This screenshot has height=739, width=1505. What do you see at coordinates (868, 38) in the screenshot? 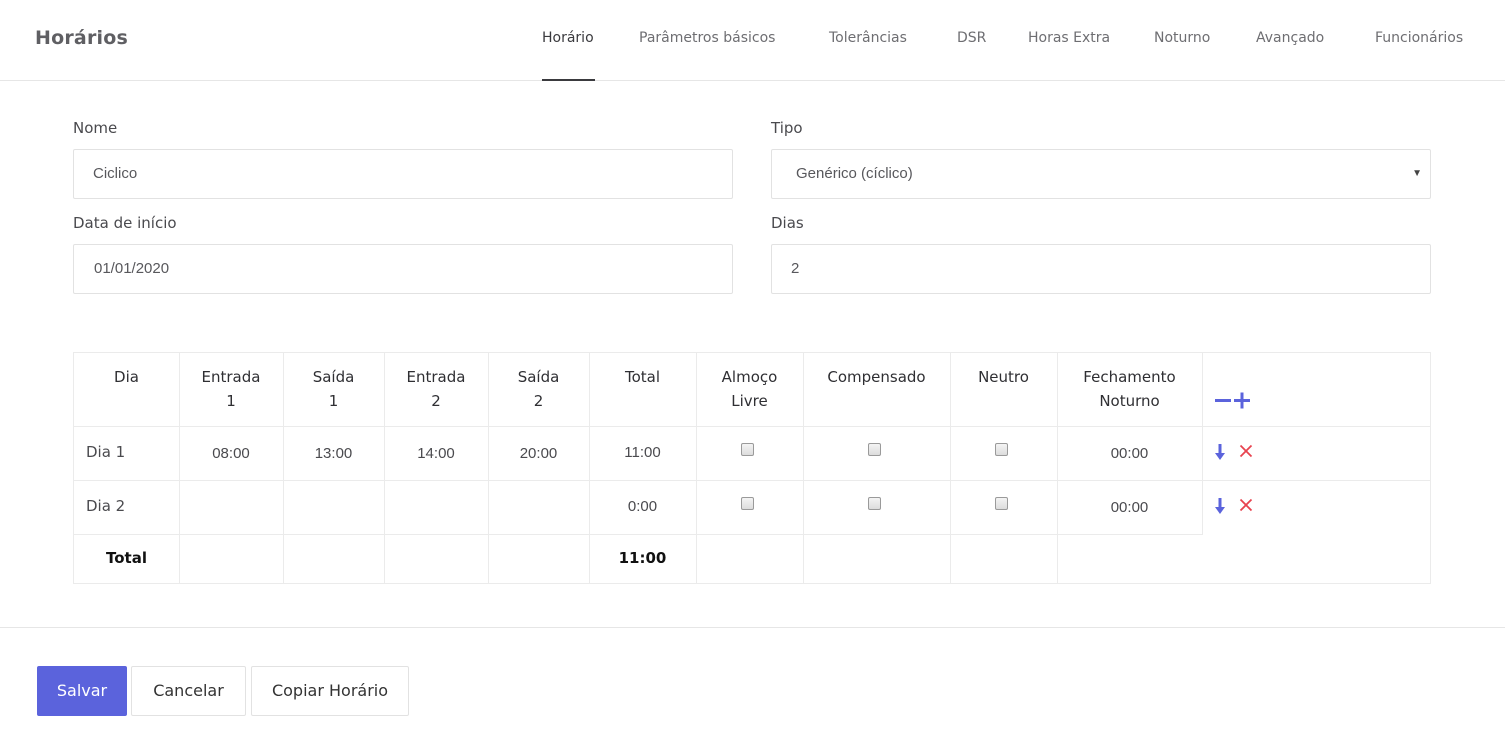
I see `tab-tolerancias: Tolerâncias` at bounding box center [868, 38].